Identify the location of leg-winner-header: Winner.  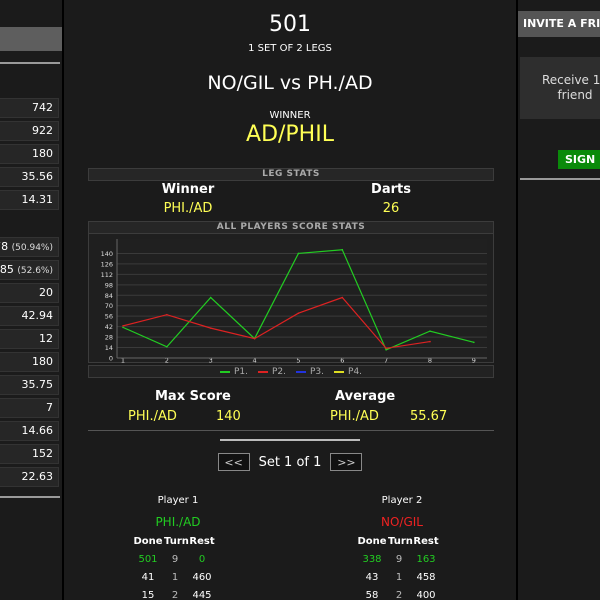
(188, 189).